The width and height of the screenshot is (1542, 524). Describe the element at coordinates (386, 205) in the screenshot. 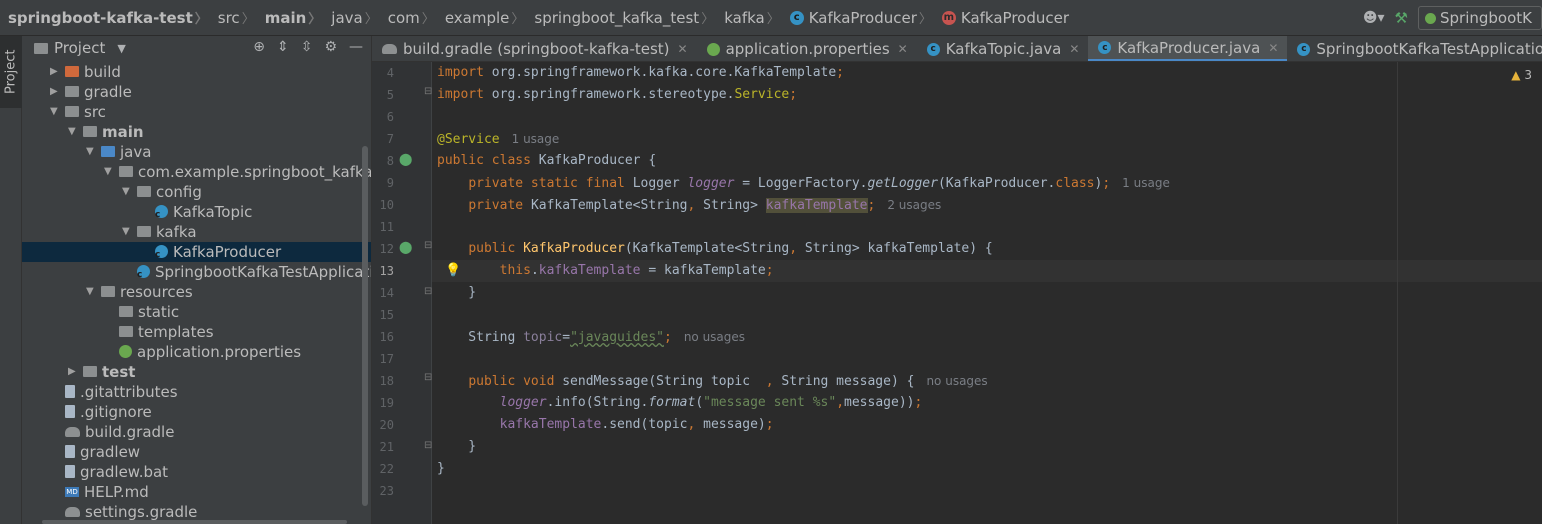

I see `line-number: 10` at that location.